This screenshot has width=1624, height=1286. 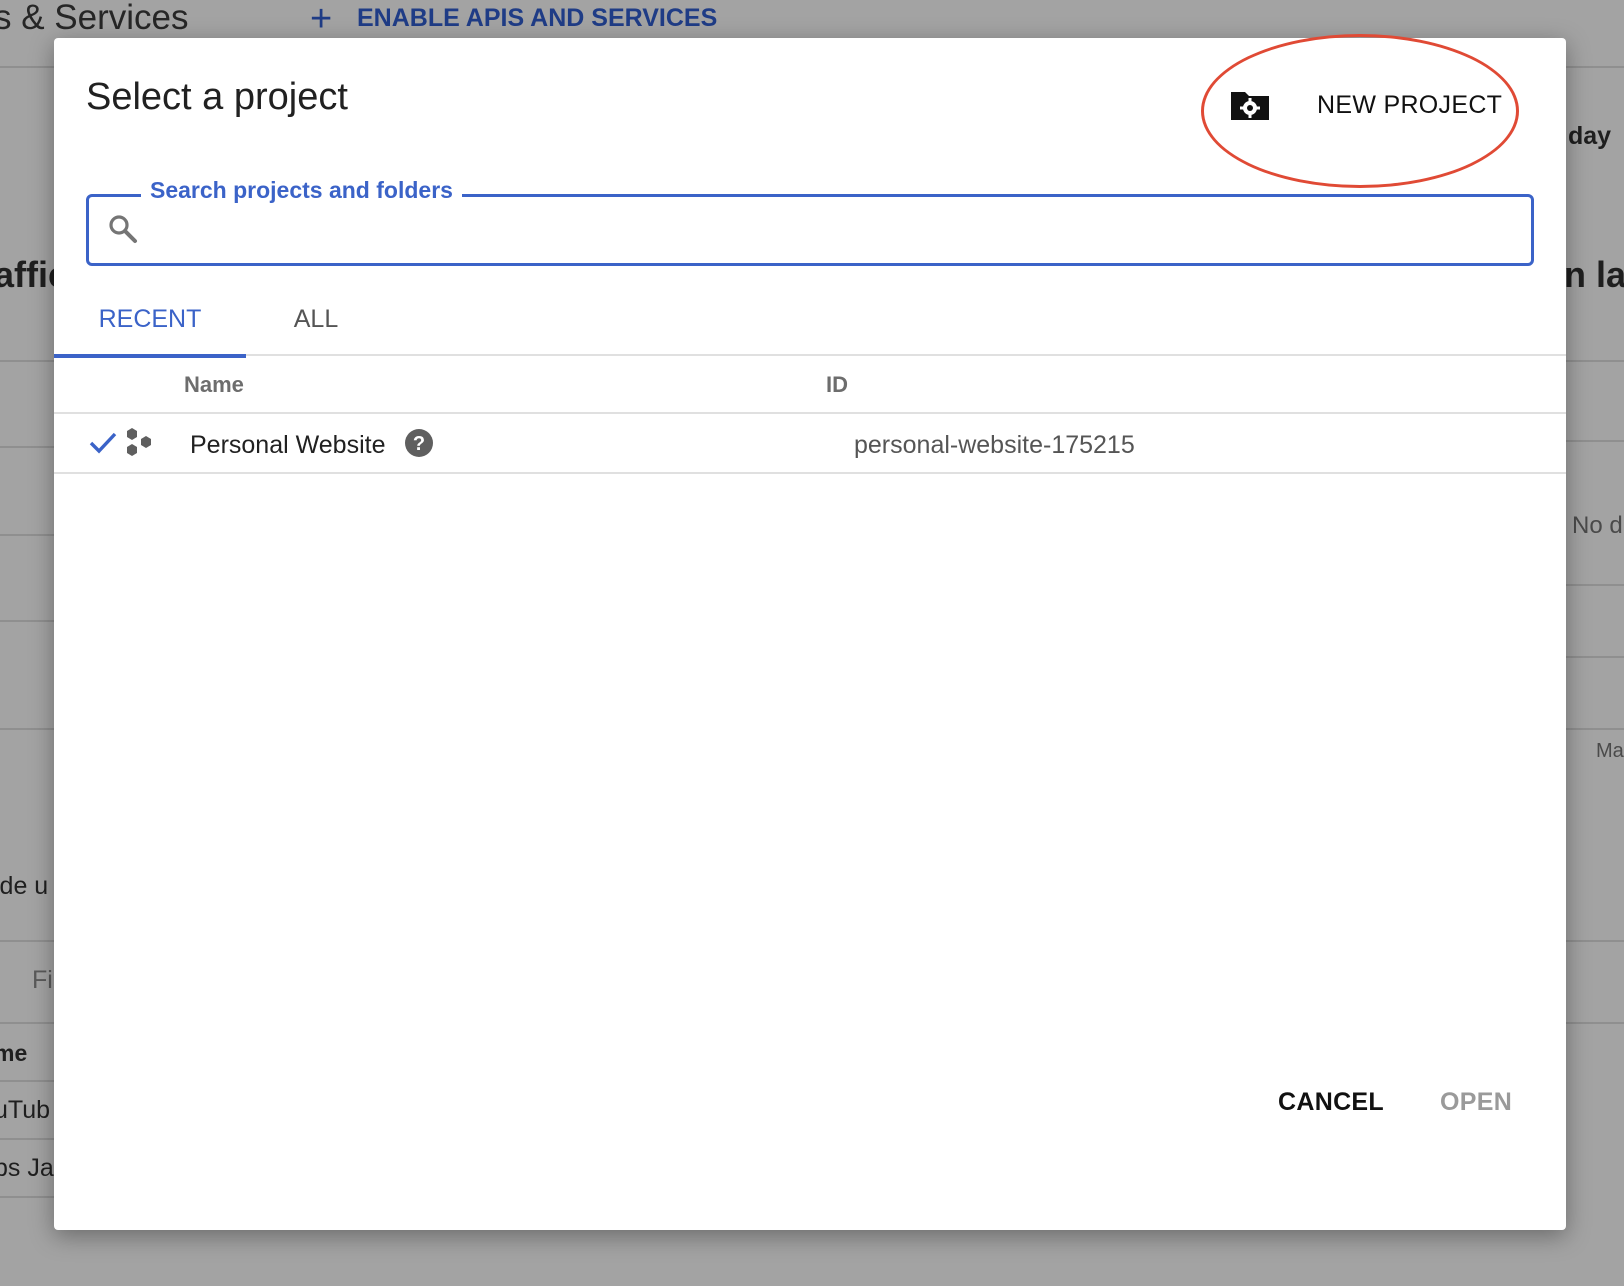 What do you see at coordinates (537, 18) in the screenshot?
I see `enable-apis-button: ENABLE APIS AND SERVICES` at bounding box center [537, 18].